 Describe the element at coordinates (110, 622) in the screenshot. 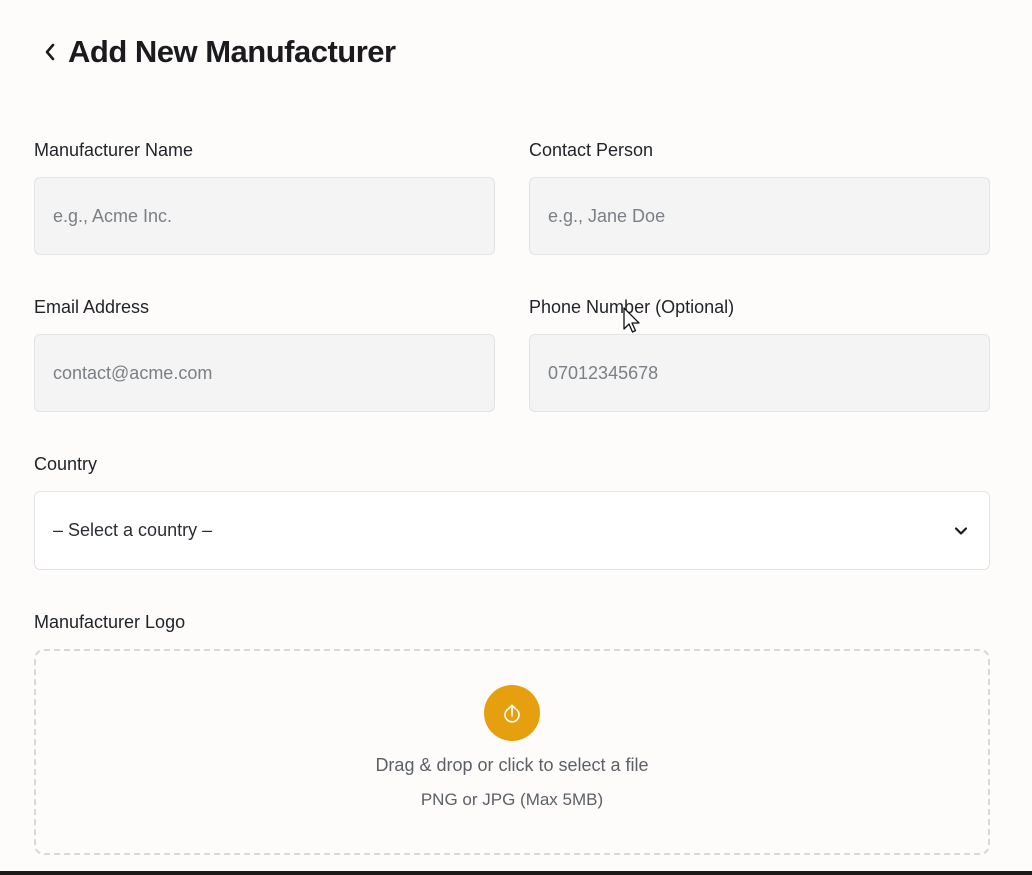

I see `logo-label: Manufacturer Logo` at that location.